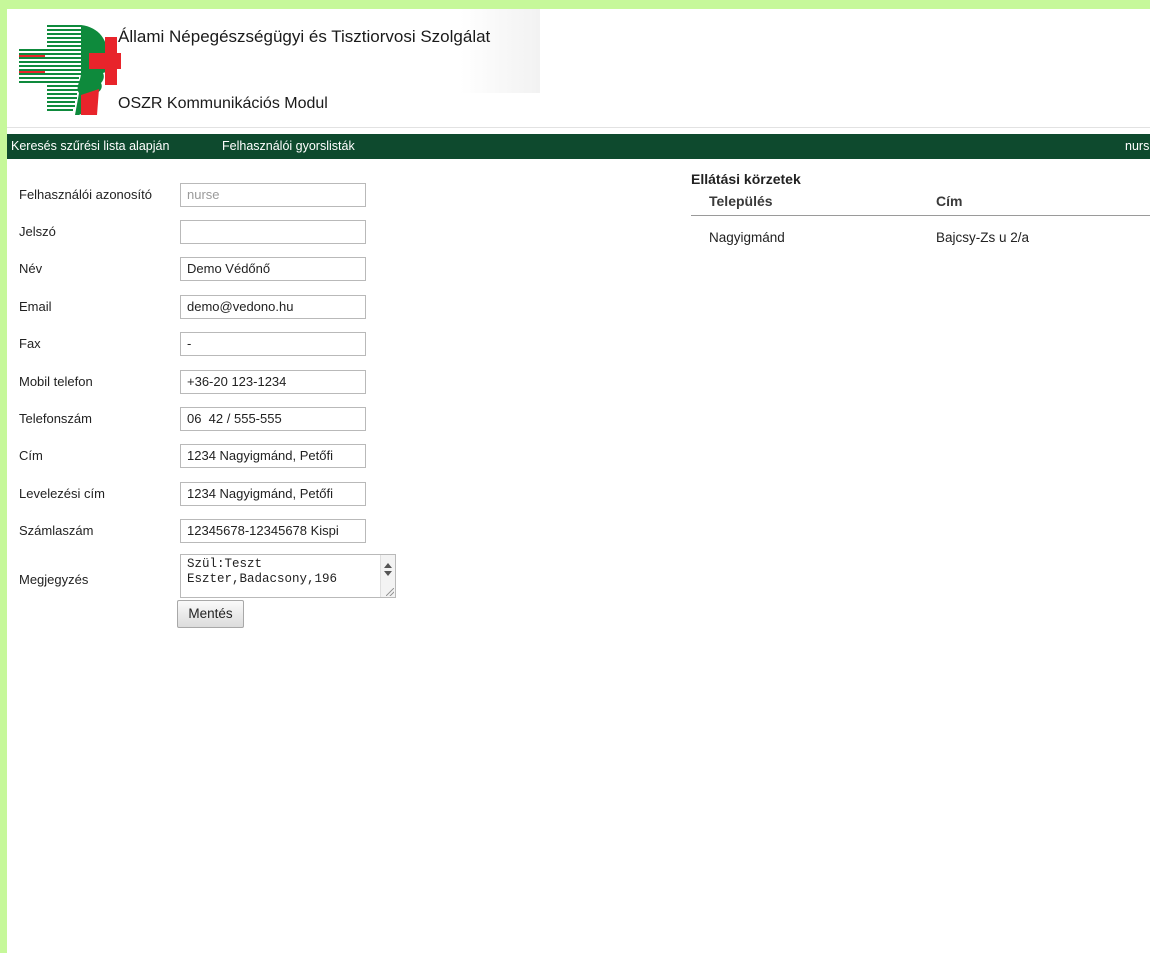  What do you see at coordinates (390, 592) in the screenshot?
I see `resize-grip-icon` at bounding box center [390, 592].